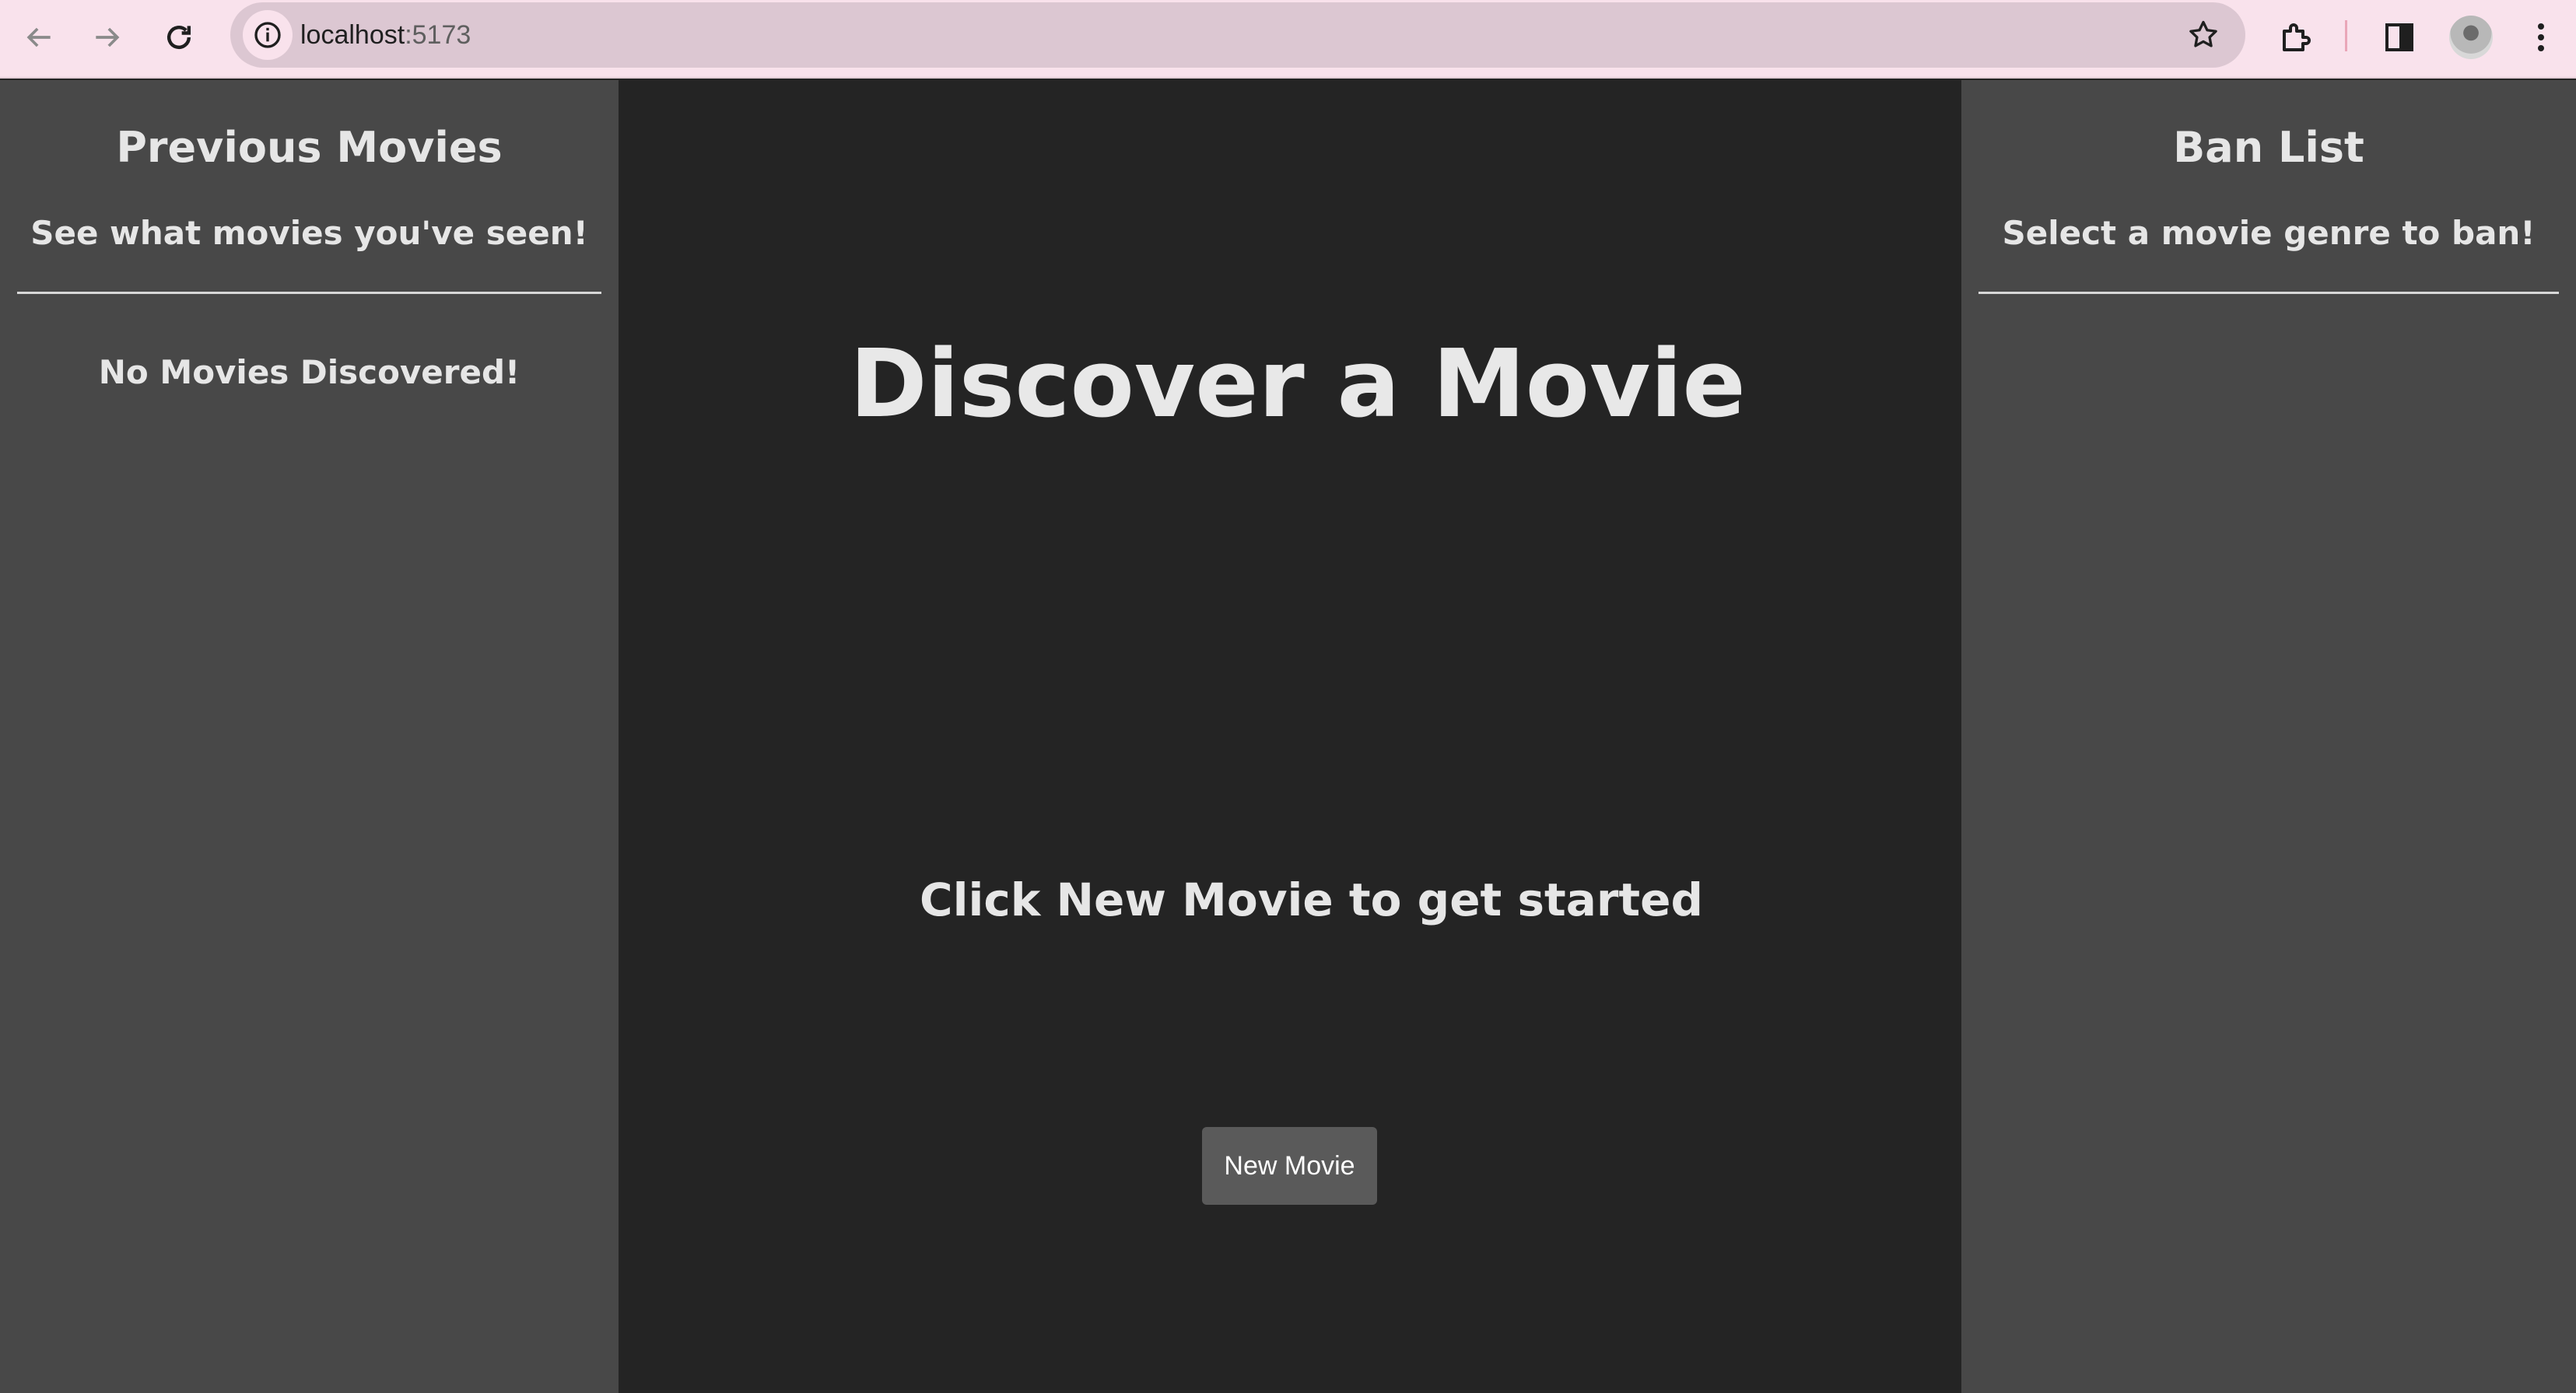  What do you see at coordinates (309, 233) in the screenshot?
I see `previous-movies-subtitle: See what movies you've seen!` at bounding box center [309, 233].